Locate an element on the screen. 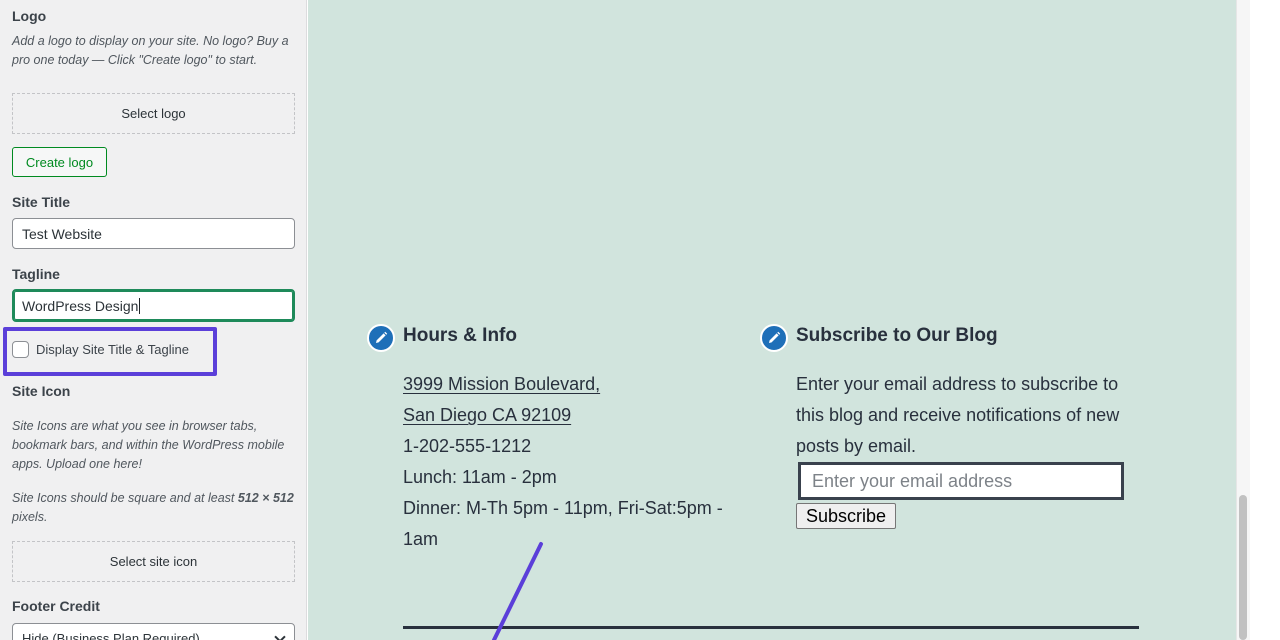 The height and width of the screenshot is (640, 1280). size-note-suffix: pixels. is located at coordinates (30, 517).